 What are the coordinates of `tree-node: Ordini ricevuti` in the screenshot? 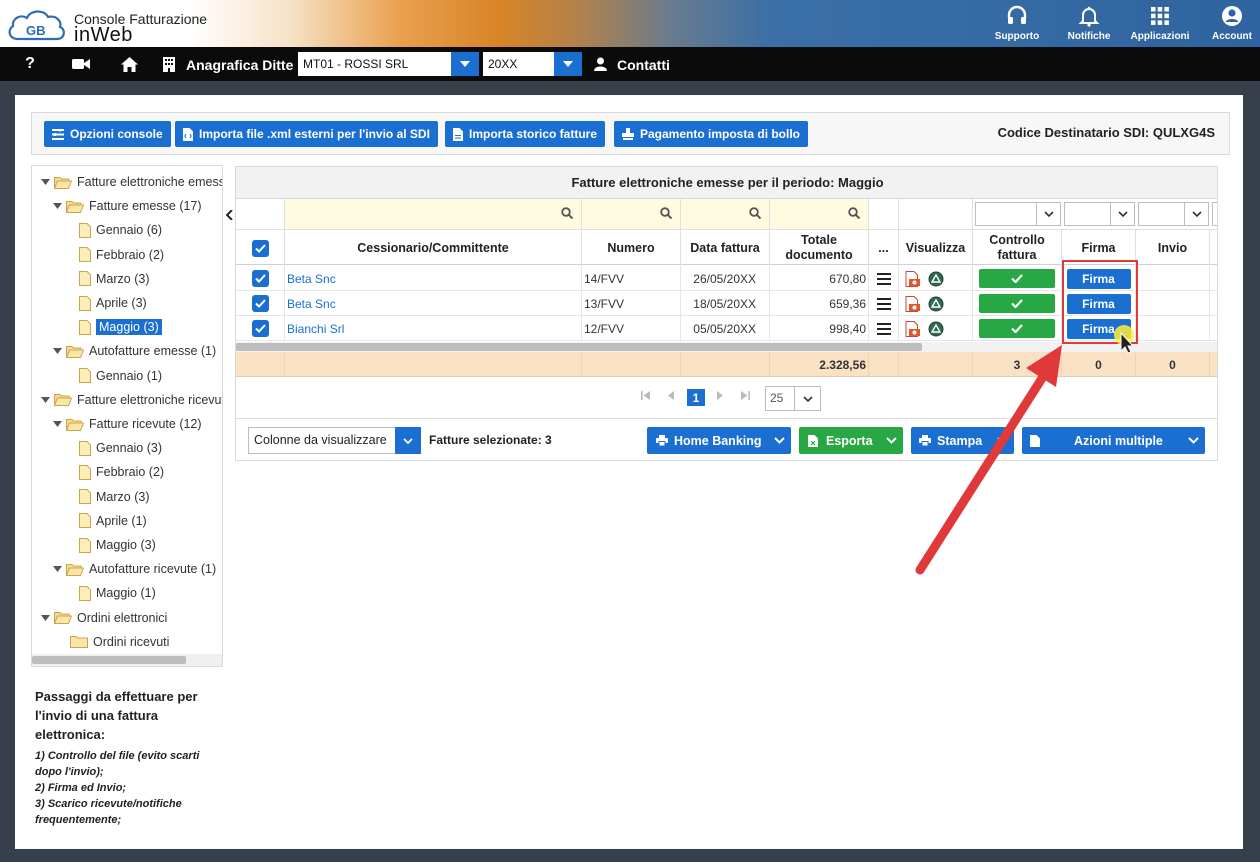 It's located at (110, 642).